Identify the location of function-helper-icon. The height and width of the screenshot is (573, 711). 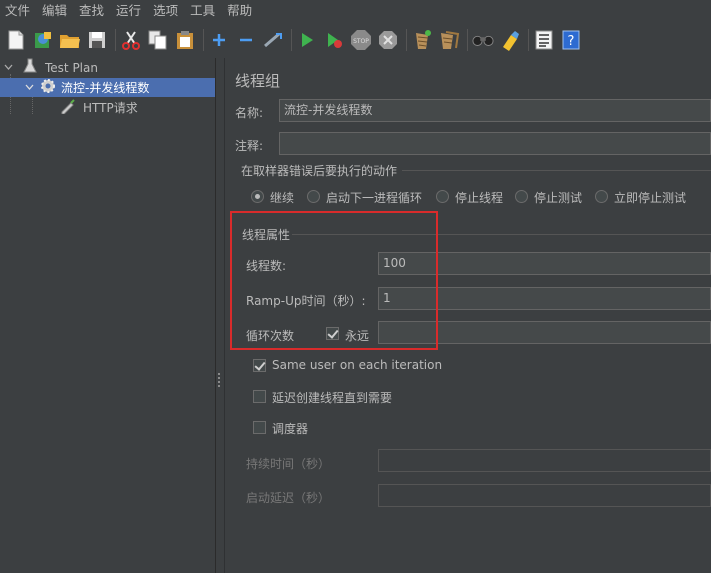
(544, 40).